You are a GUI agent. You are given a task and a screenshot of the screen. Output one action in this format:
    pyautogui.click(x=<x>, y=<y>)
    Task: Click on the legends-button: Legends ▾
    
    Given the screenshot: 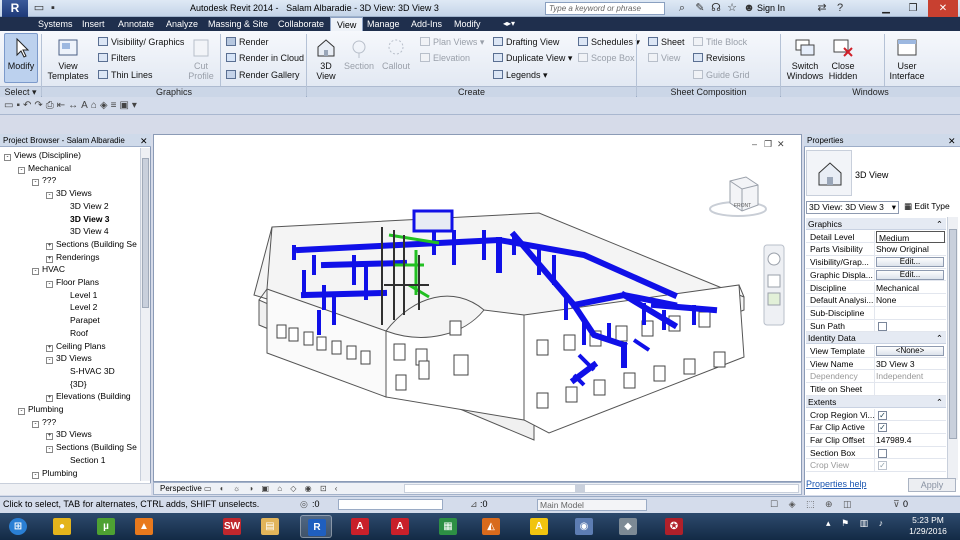 What is the action you would take?
    pyautogui.click(x=520, y=75)
    